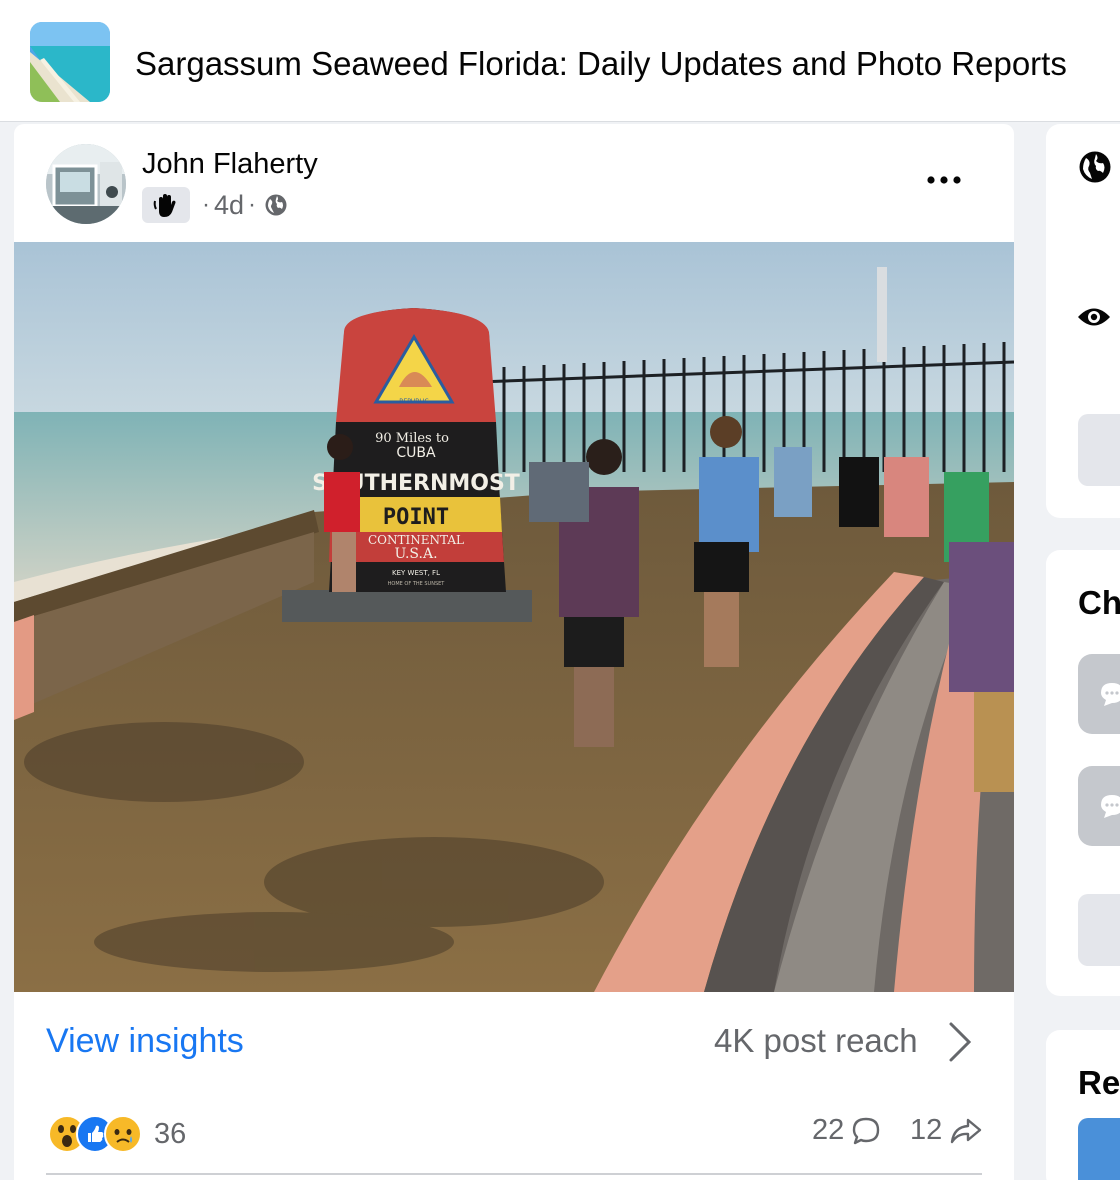 This screenshot has height=1180, width=1120. Describe the element at coordinates (959, 1044) in the screenshot. I see `chevron-right-icon` at that location.